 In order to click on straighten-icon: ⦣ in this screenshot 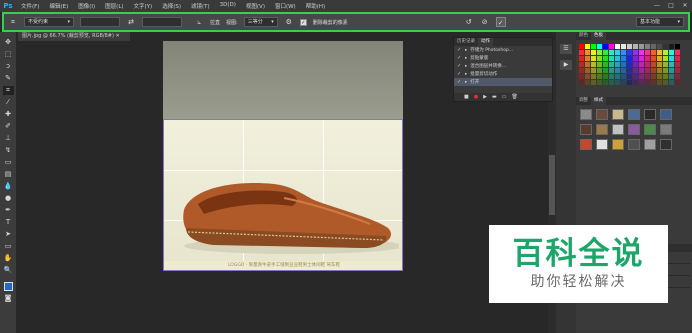, I will do `click(199, 22)`.